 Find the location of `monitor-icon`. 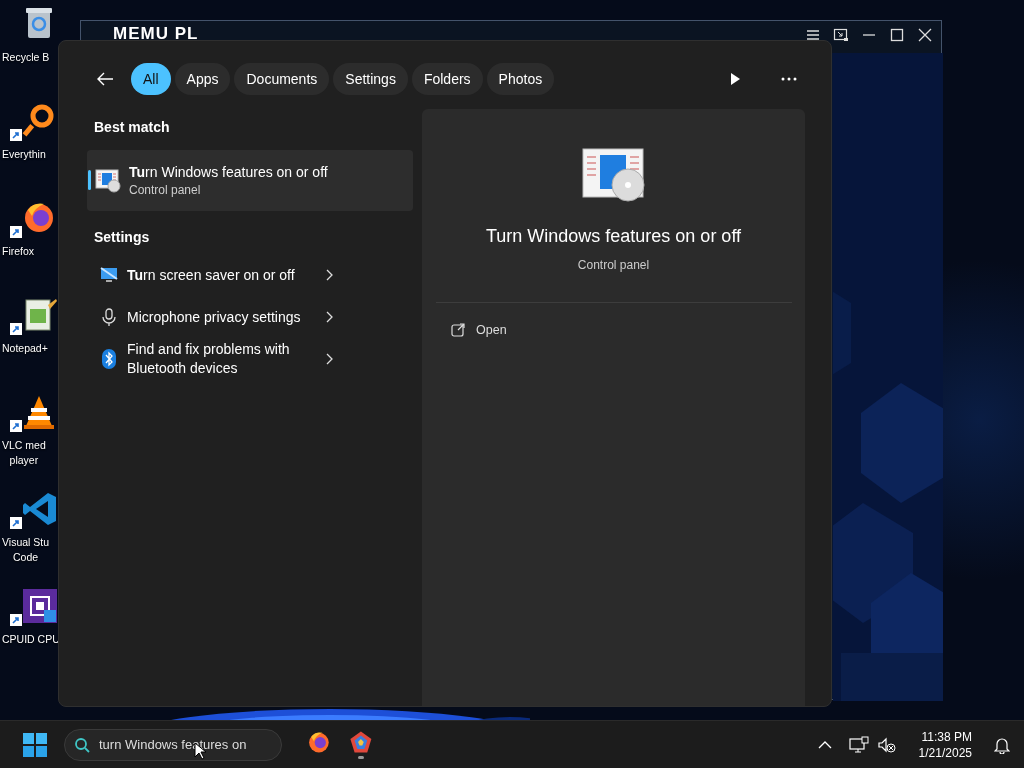

monitor-icon is located at coordinates (109, 275).